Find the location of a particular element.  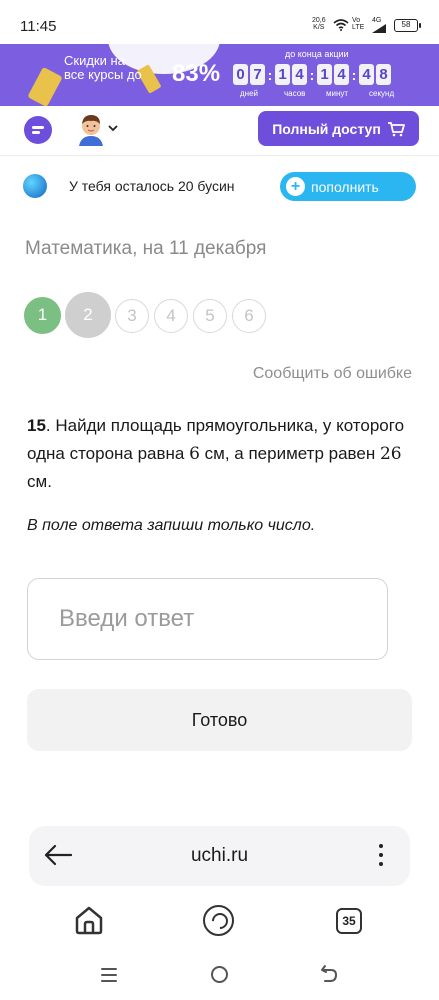

promo-text: Скидки на все курсы до is located at coordinates (103, 67).